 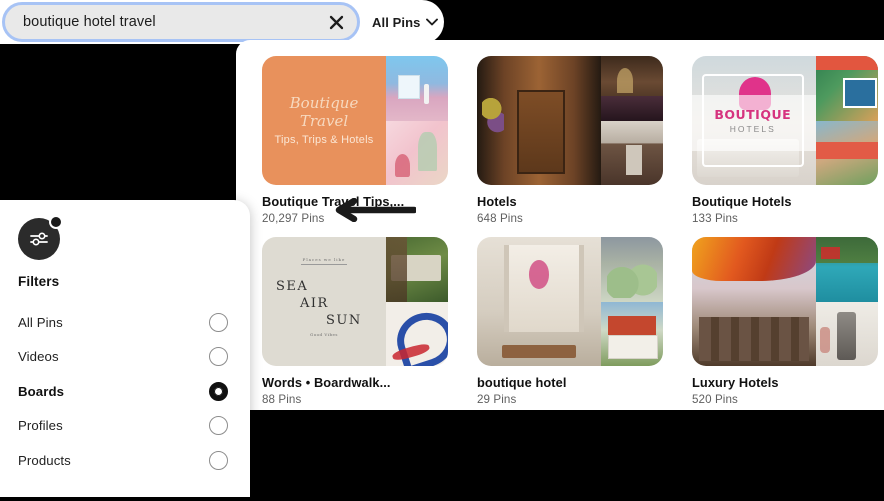 I want to click on filter-option-label: Profiles, so click(x=40, y=426).